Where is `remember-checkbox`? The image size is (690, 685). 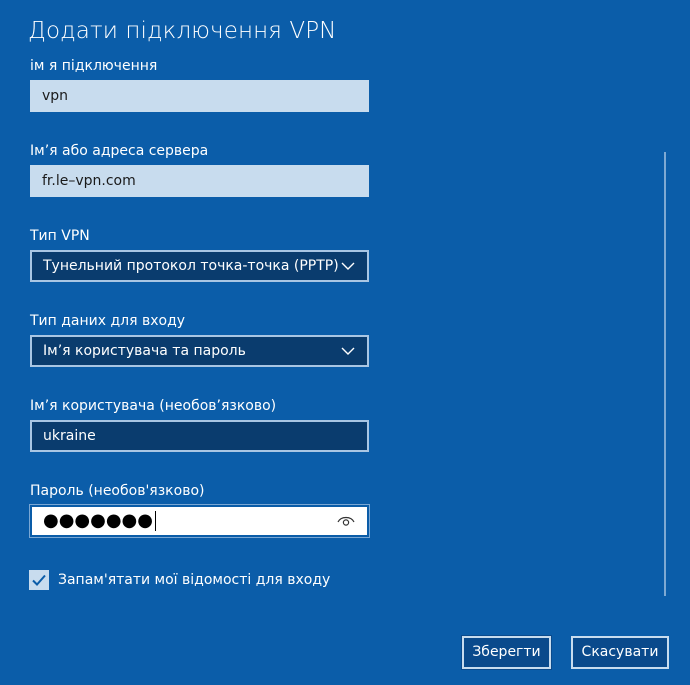 remember-checkbox is located at coordinates (39, 580).